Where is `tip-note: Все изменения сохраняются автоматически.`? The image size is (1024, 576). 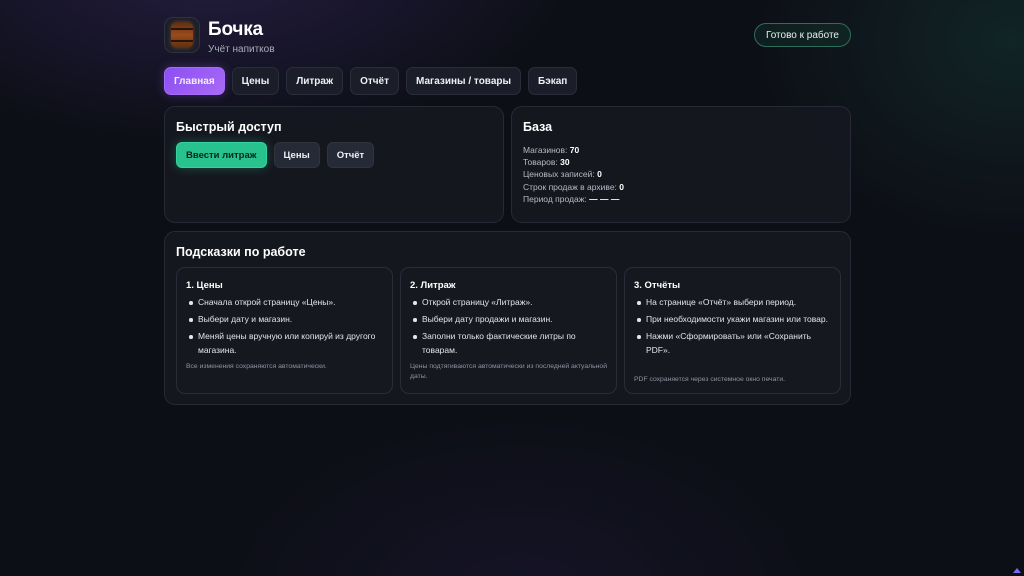
tip-note: Все изменения сохраняются автоматически. is located at coordinates (256, 366).